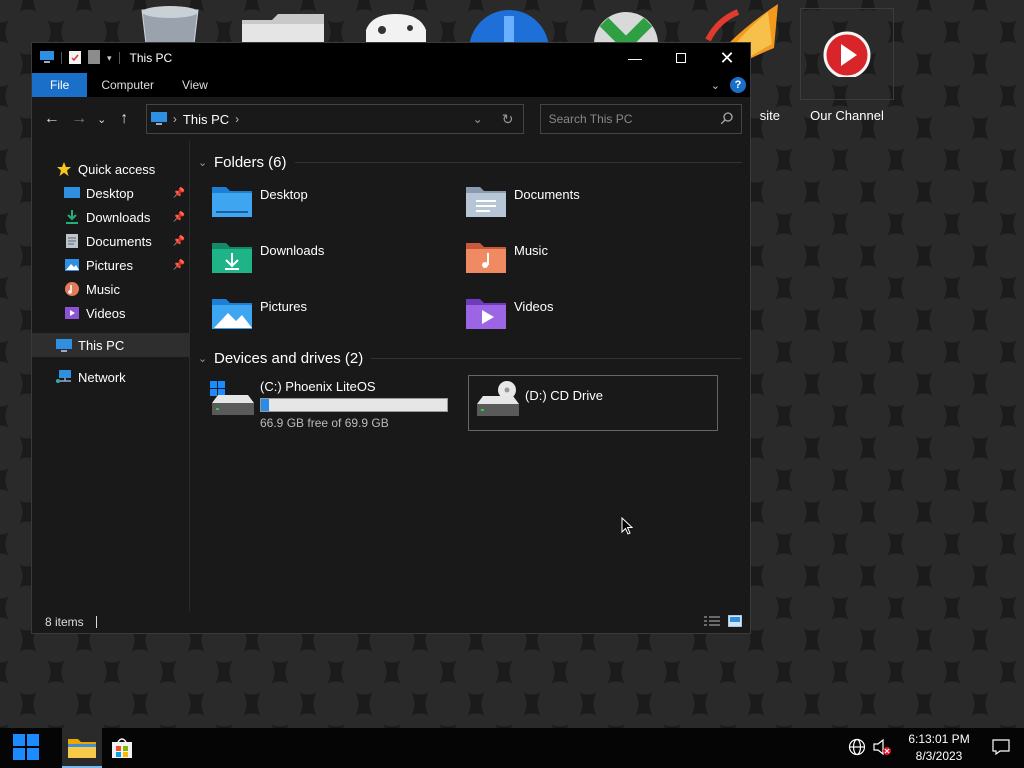  I want to click on nav-network: Network, so click(110, 377).